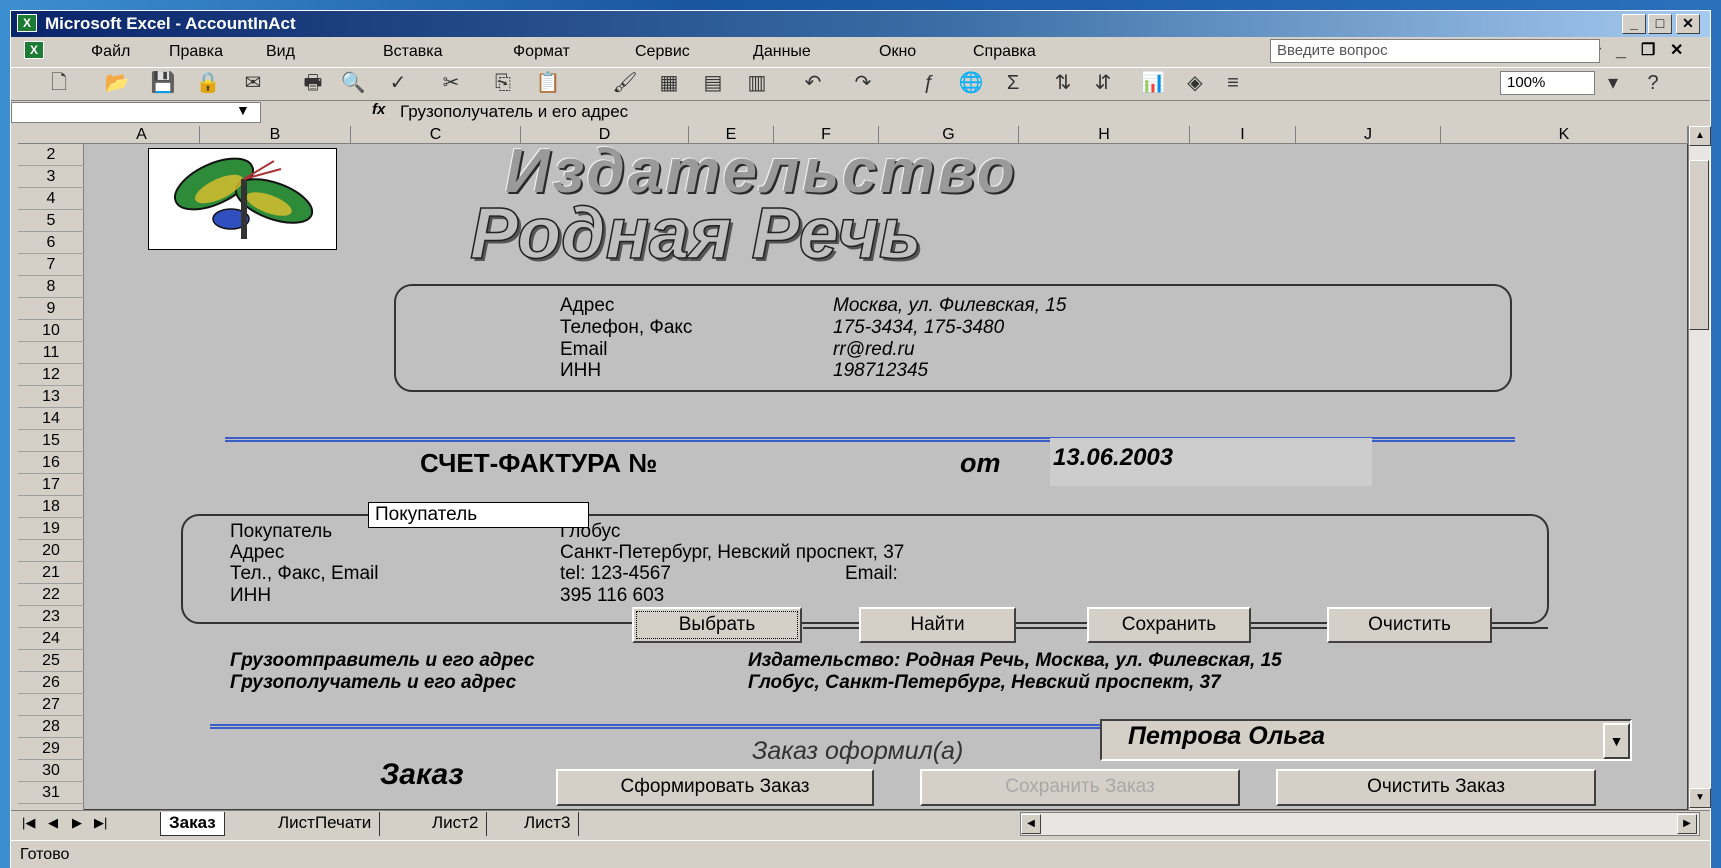  What do you see at coordinates (353, 84) in the screenshot?
I see `print-preview-icon: 🔍` at bounding box center [353, 84].